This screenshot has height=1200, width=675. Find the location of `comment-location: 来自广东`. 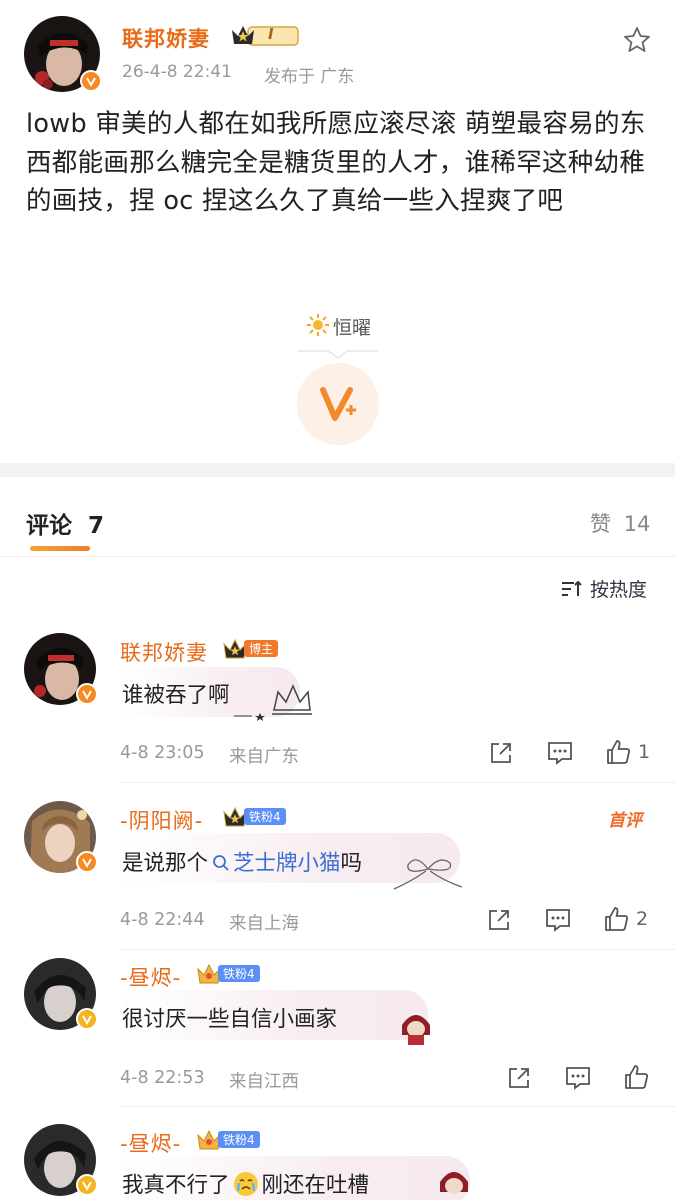

comment-location: 来自广东 is located at coordinates (264, 757).